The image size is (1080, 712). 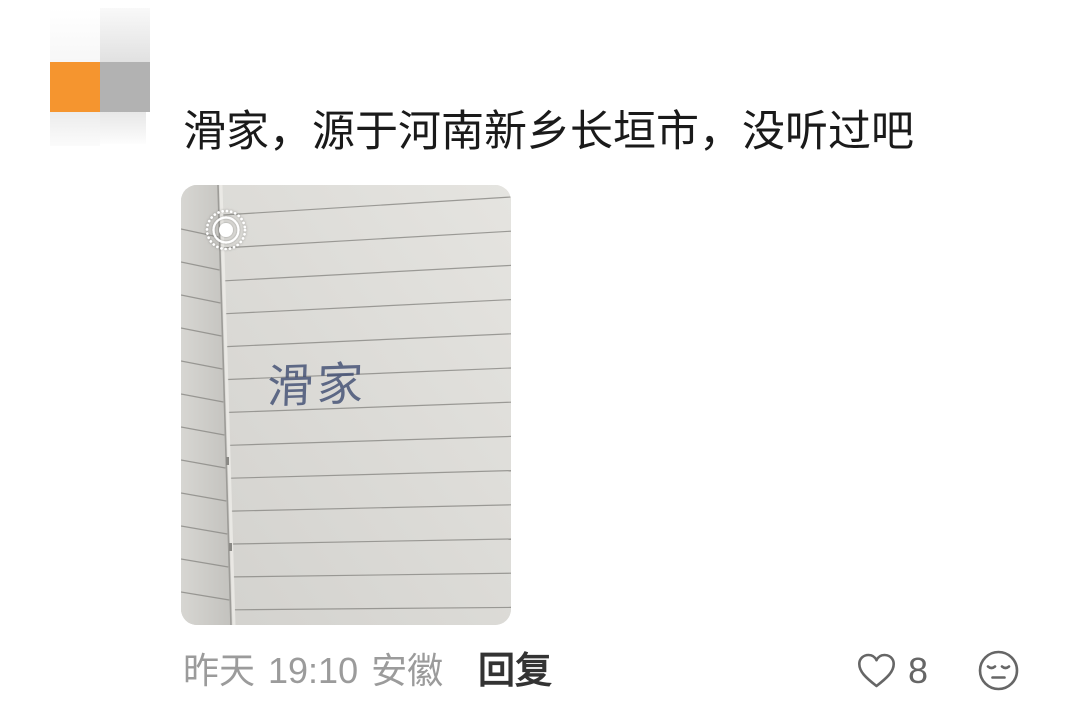 What do you see at coordinates (991, 667) in the screenshot?
I see `emoji-left-eye` at bounding box center [991, 667].